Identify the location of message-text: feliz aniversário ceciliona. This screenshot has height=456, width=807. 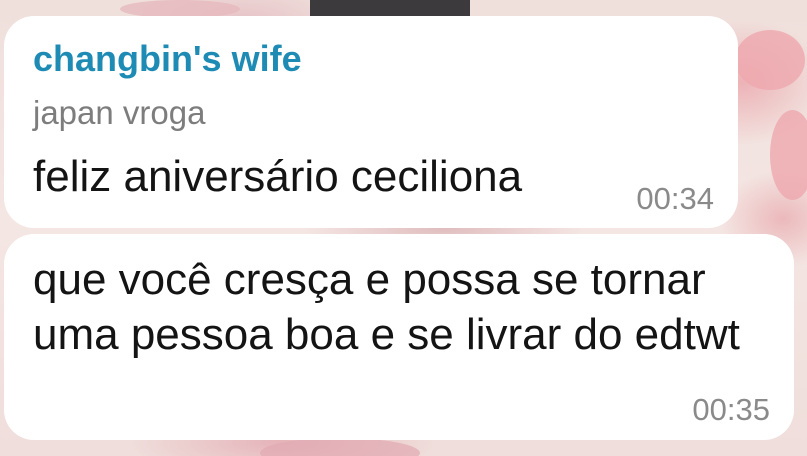
(278, 176).